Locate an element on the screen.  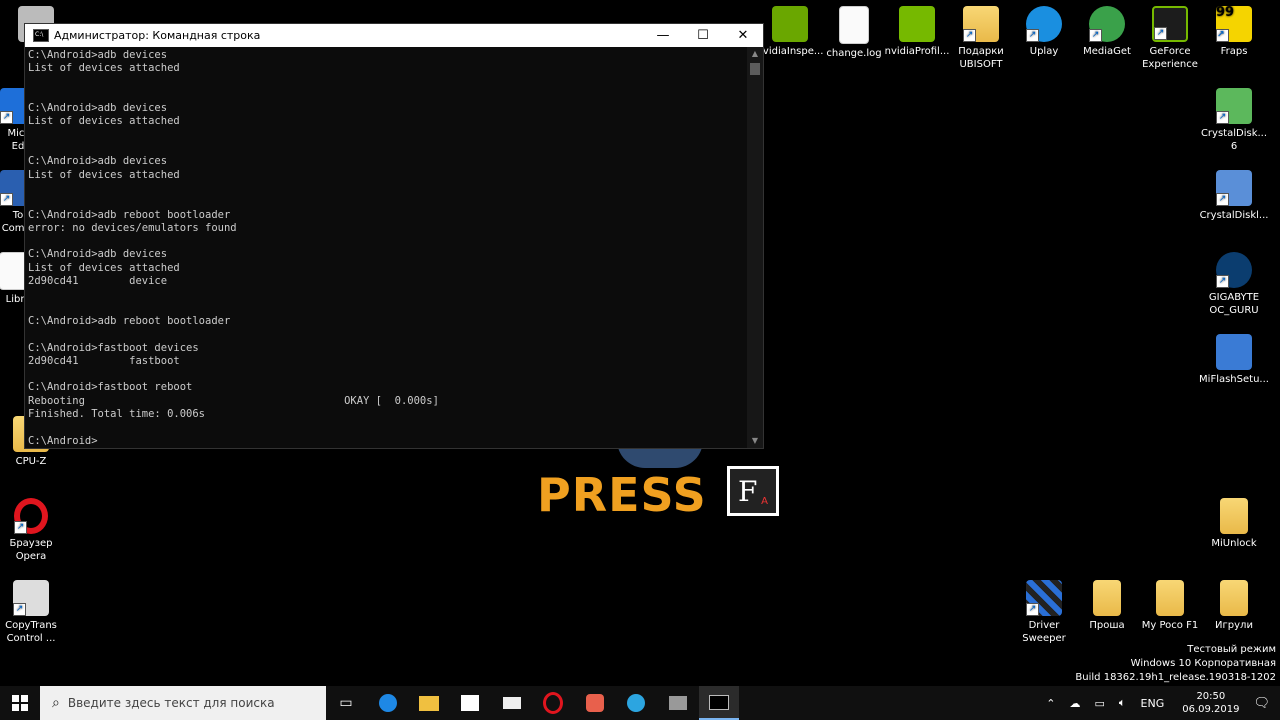
copytrans-icon: ↗ is located at coordinates (31, 598).